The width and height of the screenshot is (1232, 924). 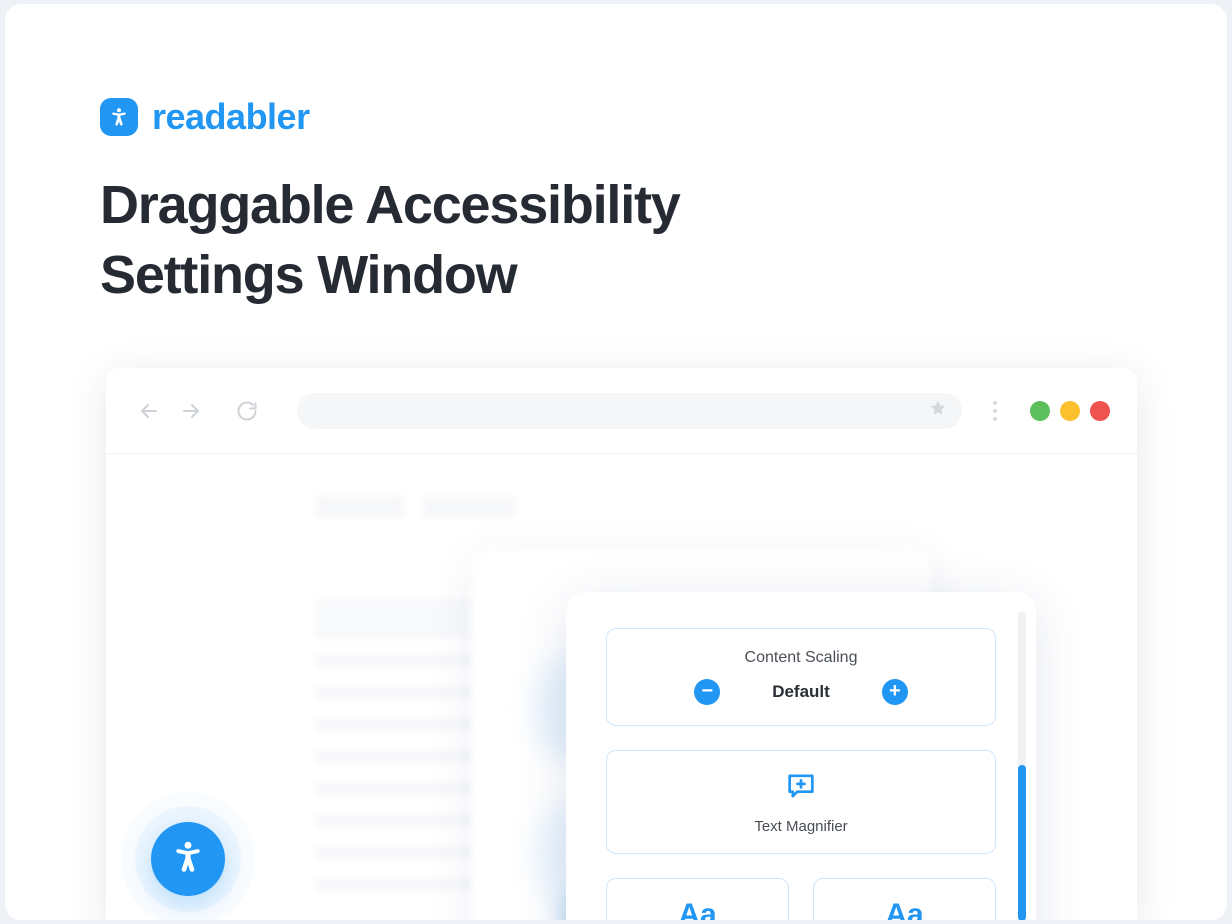 What do you see at coordinates (938, 410) in the screenshot?
I see `star-icon` at bounding box center [938, 410].